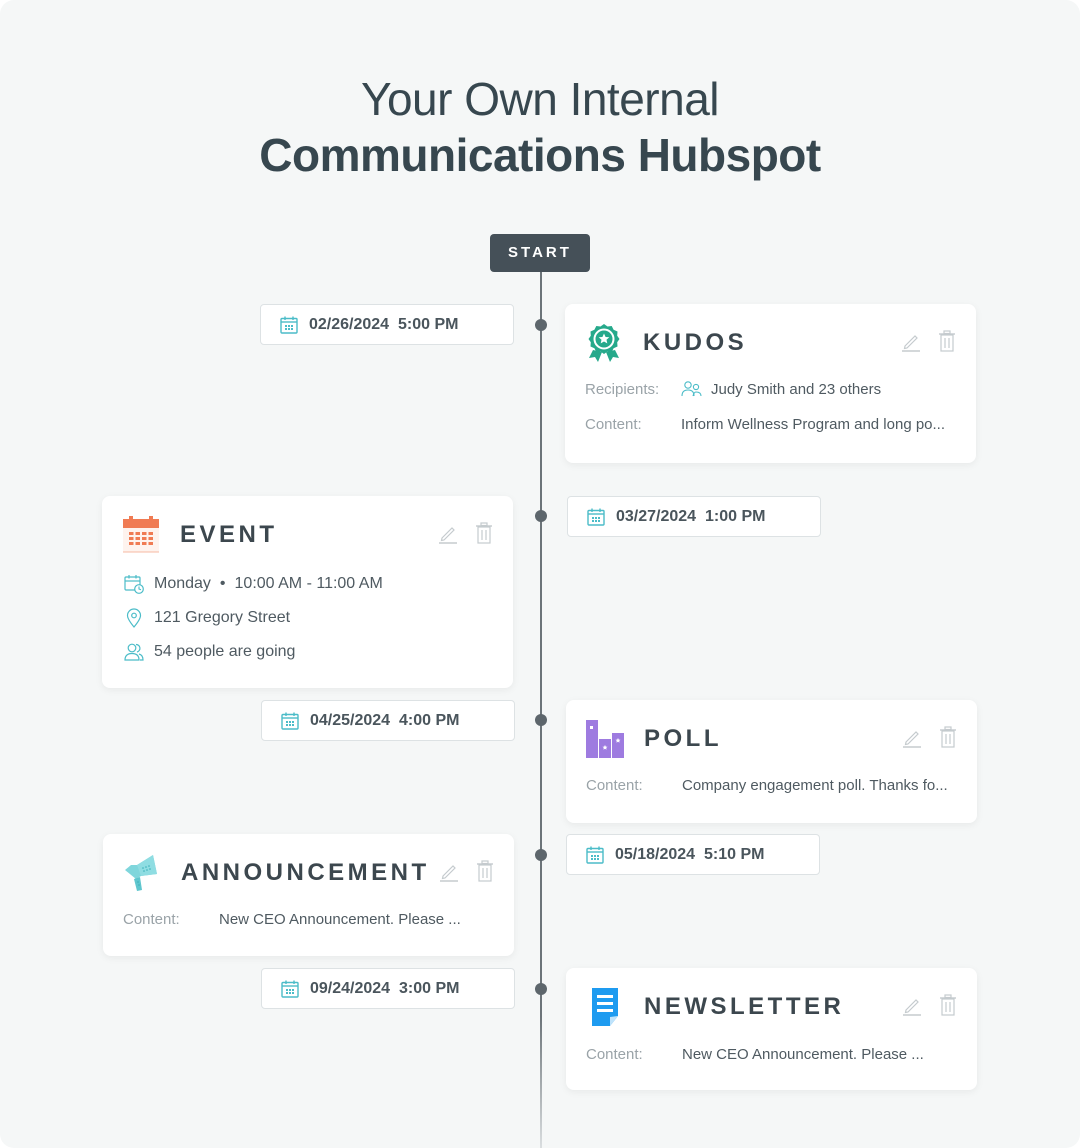 The image size is (1080, 1148). What do you see at coordinates (134, 584) in the screenshot?
I see `calendar-clock-icon` at bounding box center [134, 584].